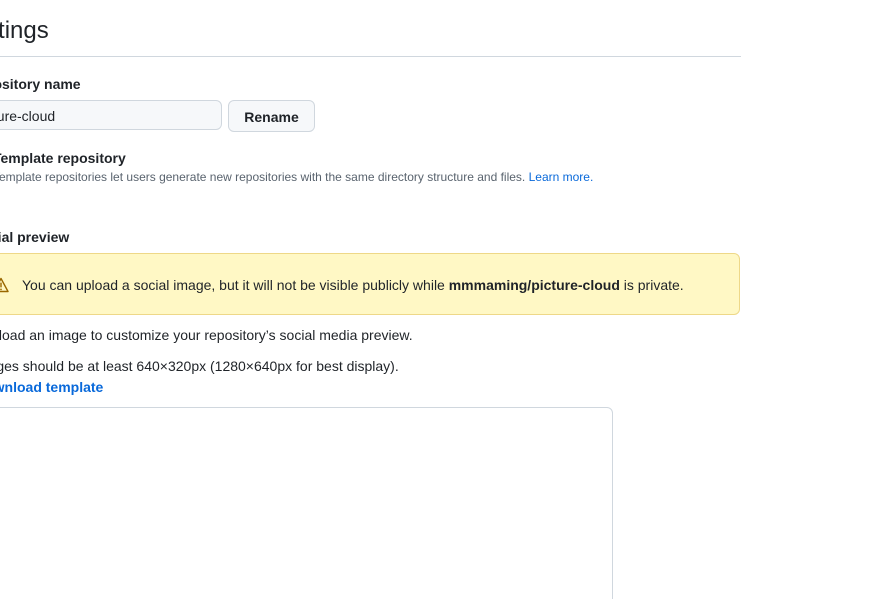 Image resolution: width=876 pixels, height=599 pixels. Describe the element at coordinates (534, 285) in the screenshot. I see `warning-repo-name: mmmaming/picture-cloud` at that location.